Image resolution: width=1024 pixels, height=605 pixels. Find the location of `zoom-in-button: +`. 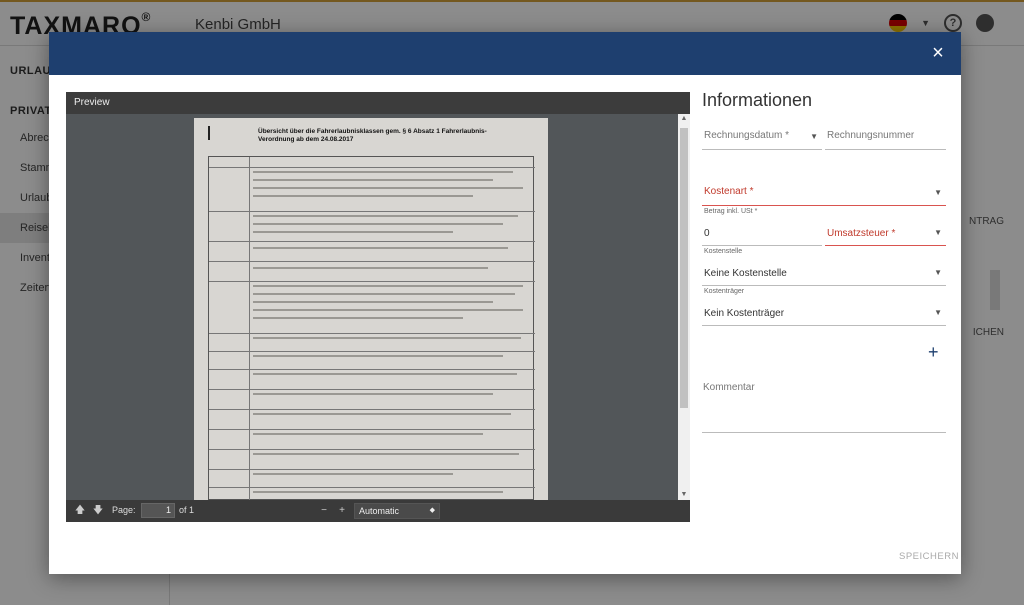

zoom-in-button: + is located at coordinates (342, 511).